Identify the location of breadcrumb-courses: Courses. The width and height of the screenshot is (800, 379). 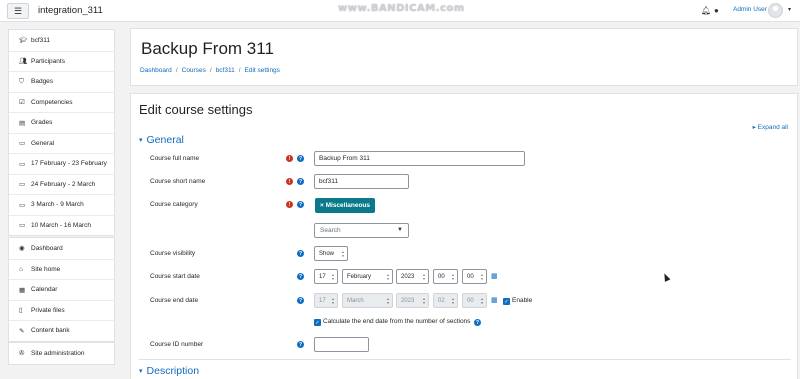
(194, 70).